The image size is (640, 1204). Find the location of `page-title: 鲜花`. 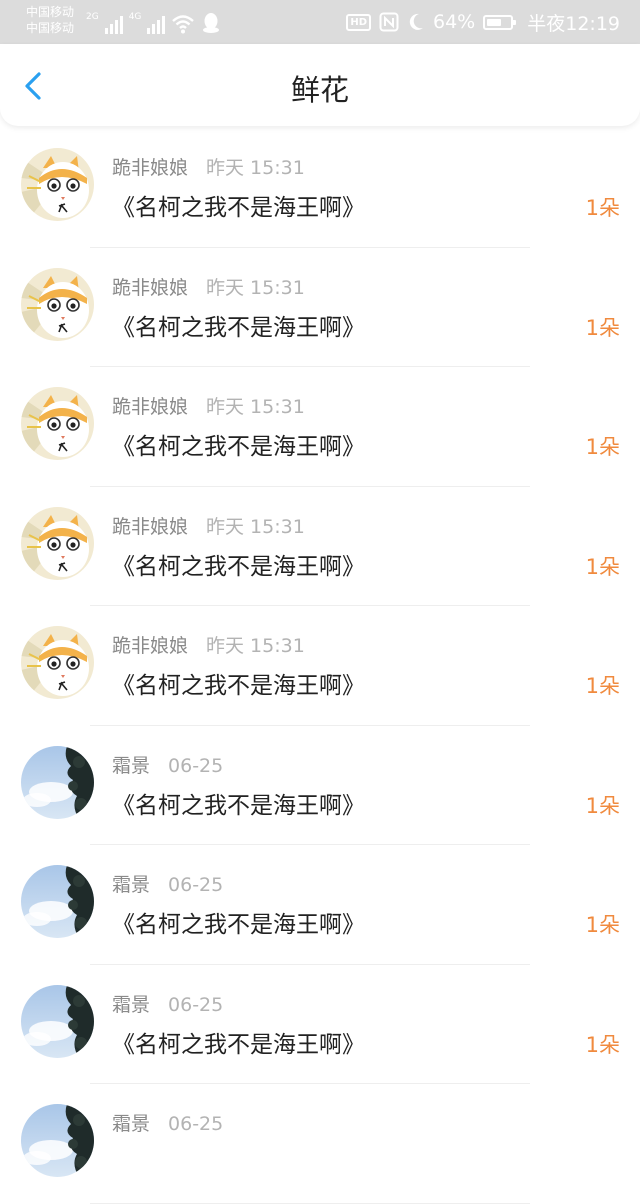

page-title: 鲜花 is located at coordinates (319, 90).